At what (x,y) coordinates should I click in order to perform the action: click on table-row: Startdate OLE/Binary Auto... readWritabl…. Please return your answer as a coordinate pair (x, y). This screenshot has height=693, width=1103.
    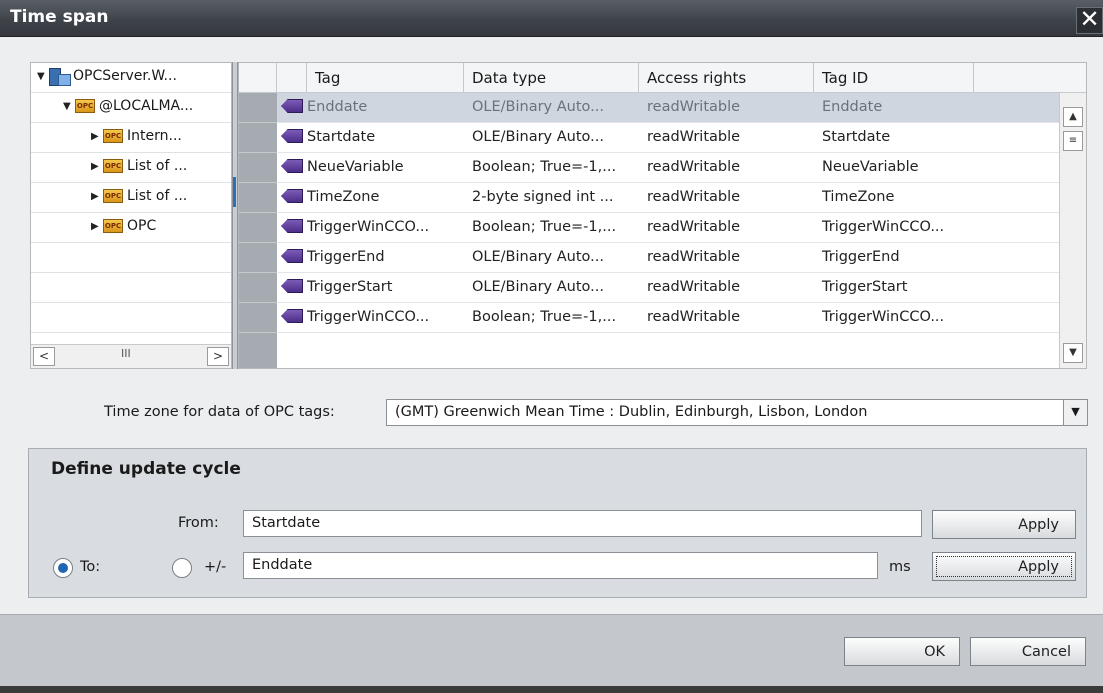
    Looking at the image, I should click on (668, 138).